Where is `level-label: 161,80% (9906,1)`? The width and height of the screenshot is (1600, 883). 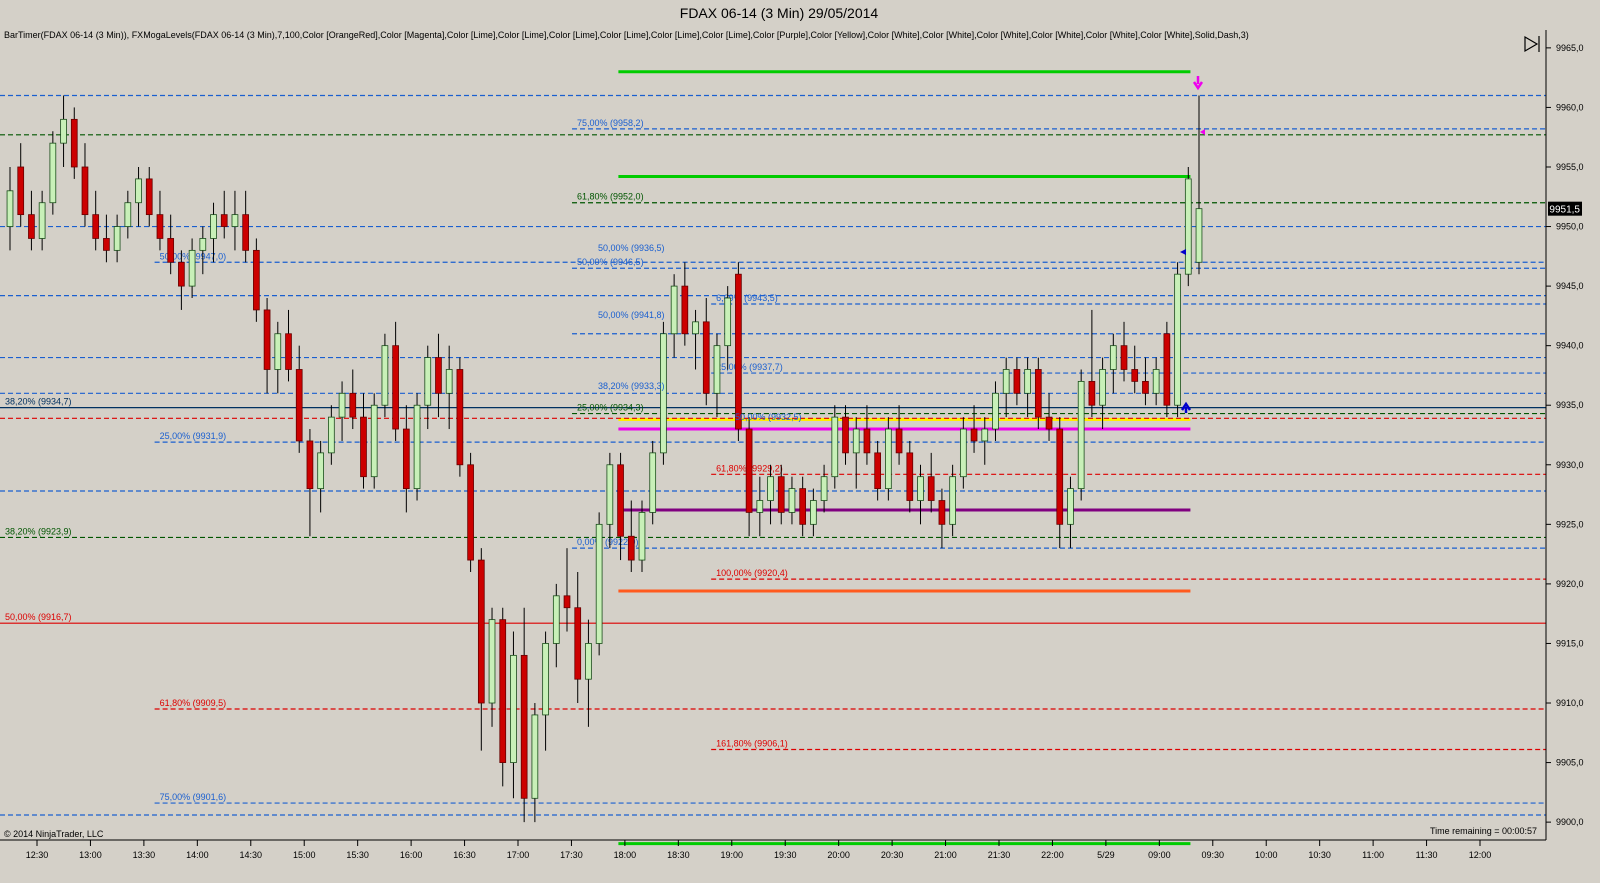 level-label: 161,80% (9906,1) is located at coordinates (752, 743).